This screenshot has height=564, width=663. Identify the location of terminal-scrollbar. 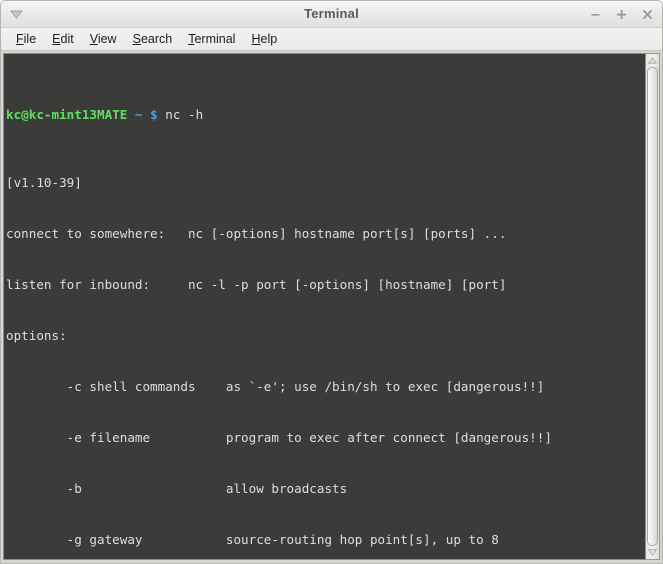
(652, 306).